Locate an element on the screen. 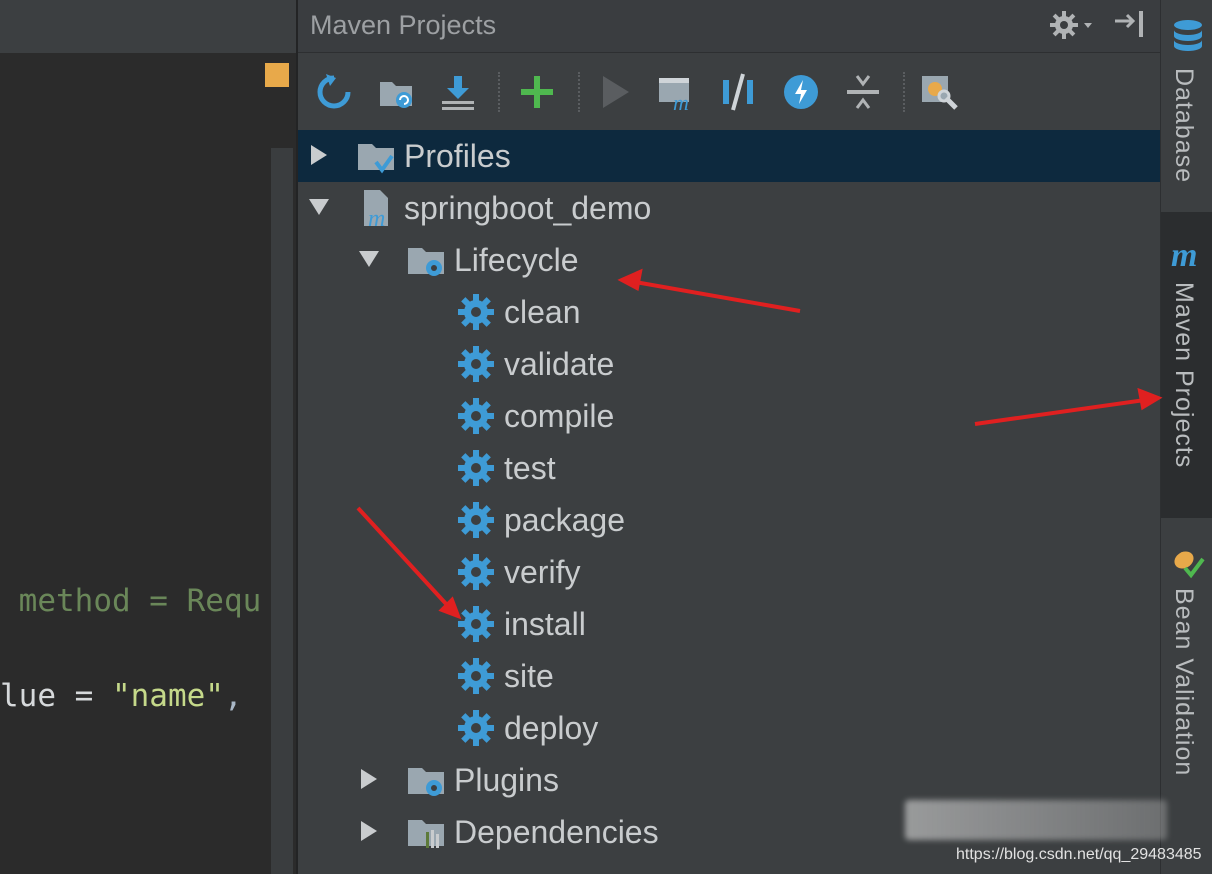 This screenshot has height=874, width=1212. reimport-icon is located at coordinates (334, 92).